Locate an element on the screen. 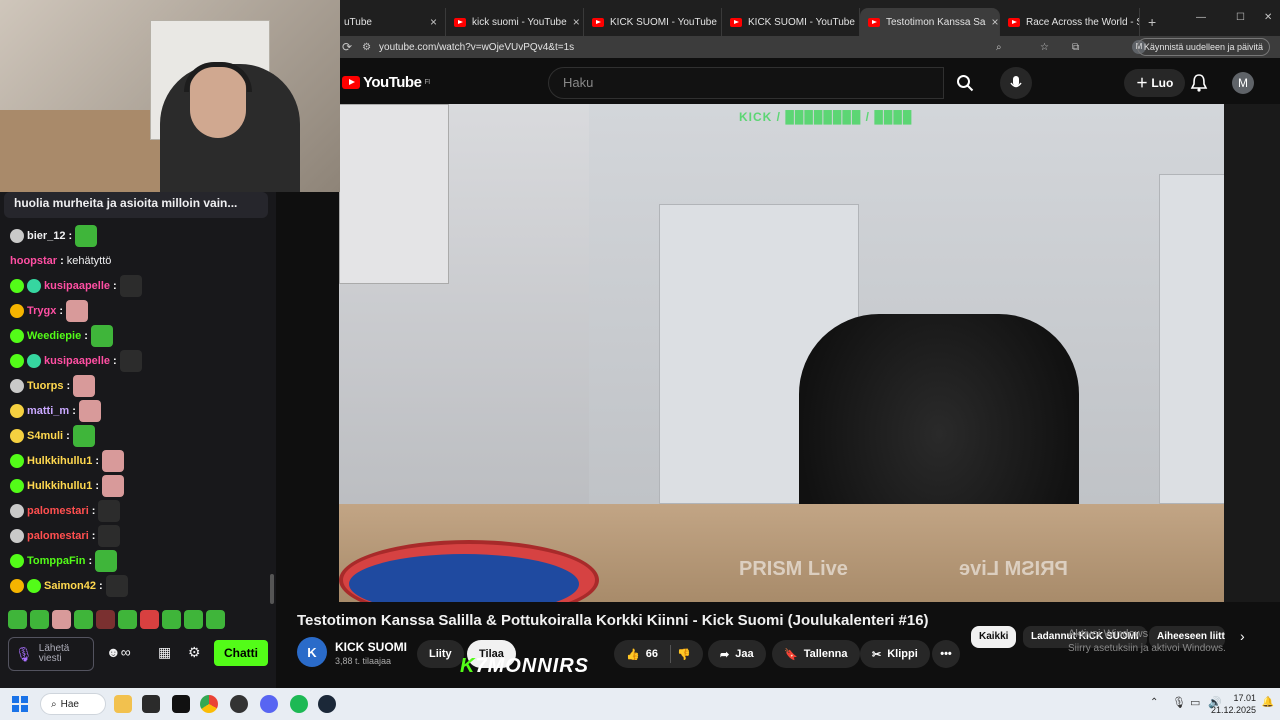 Image resolution: width=1280 pixels, height=720 pixels. search-button is located at coordinates (965, 83).